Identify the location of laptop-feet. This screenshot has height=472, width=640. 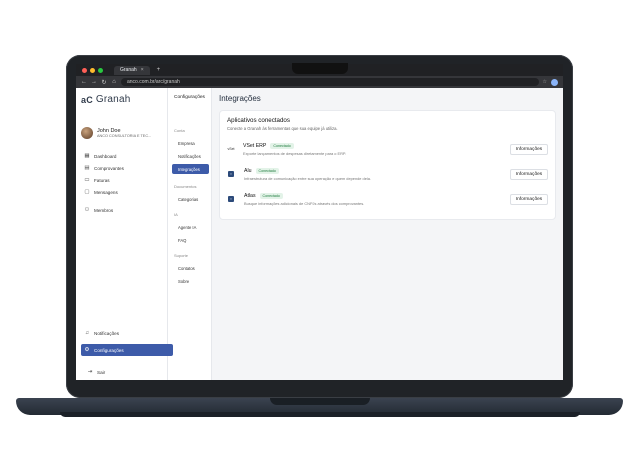
(320, 414).